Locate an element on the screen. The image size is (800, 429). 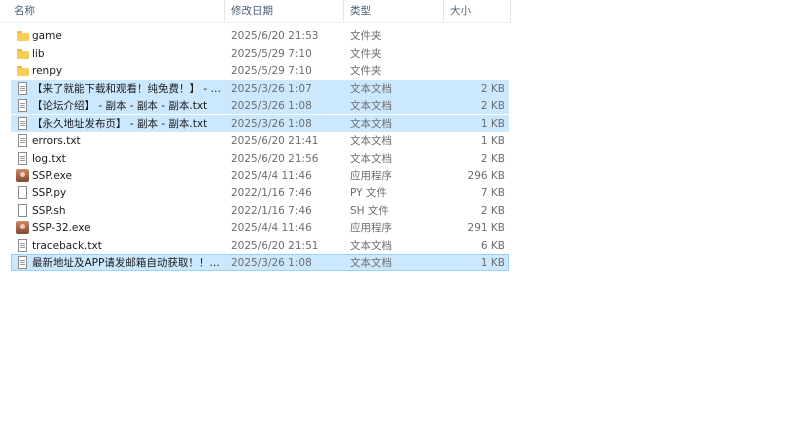
column-header-name: 名称 is located at coordinates (116, 11).